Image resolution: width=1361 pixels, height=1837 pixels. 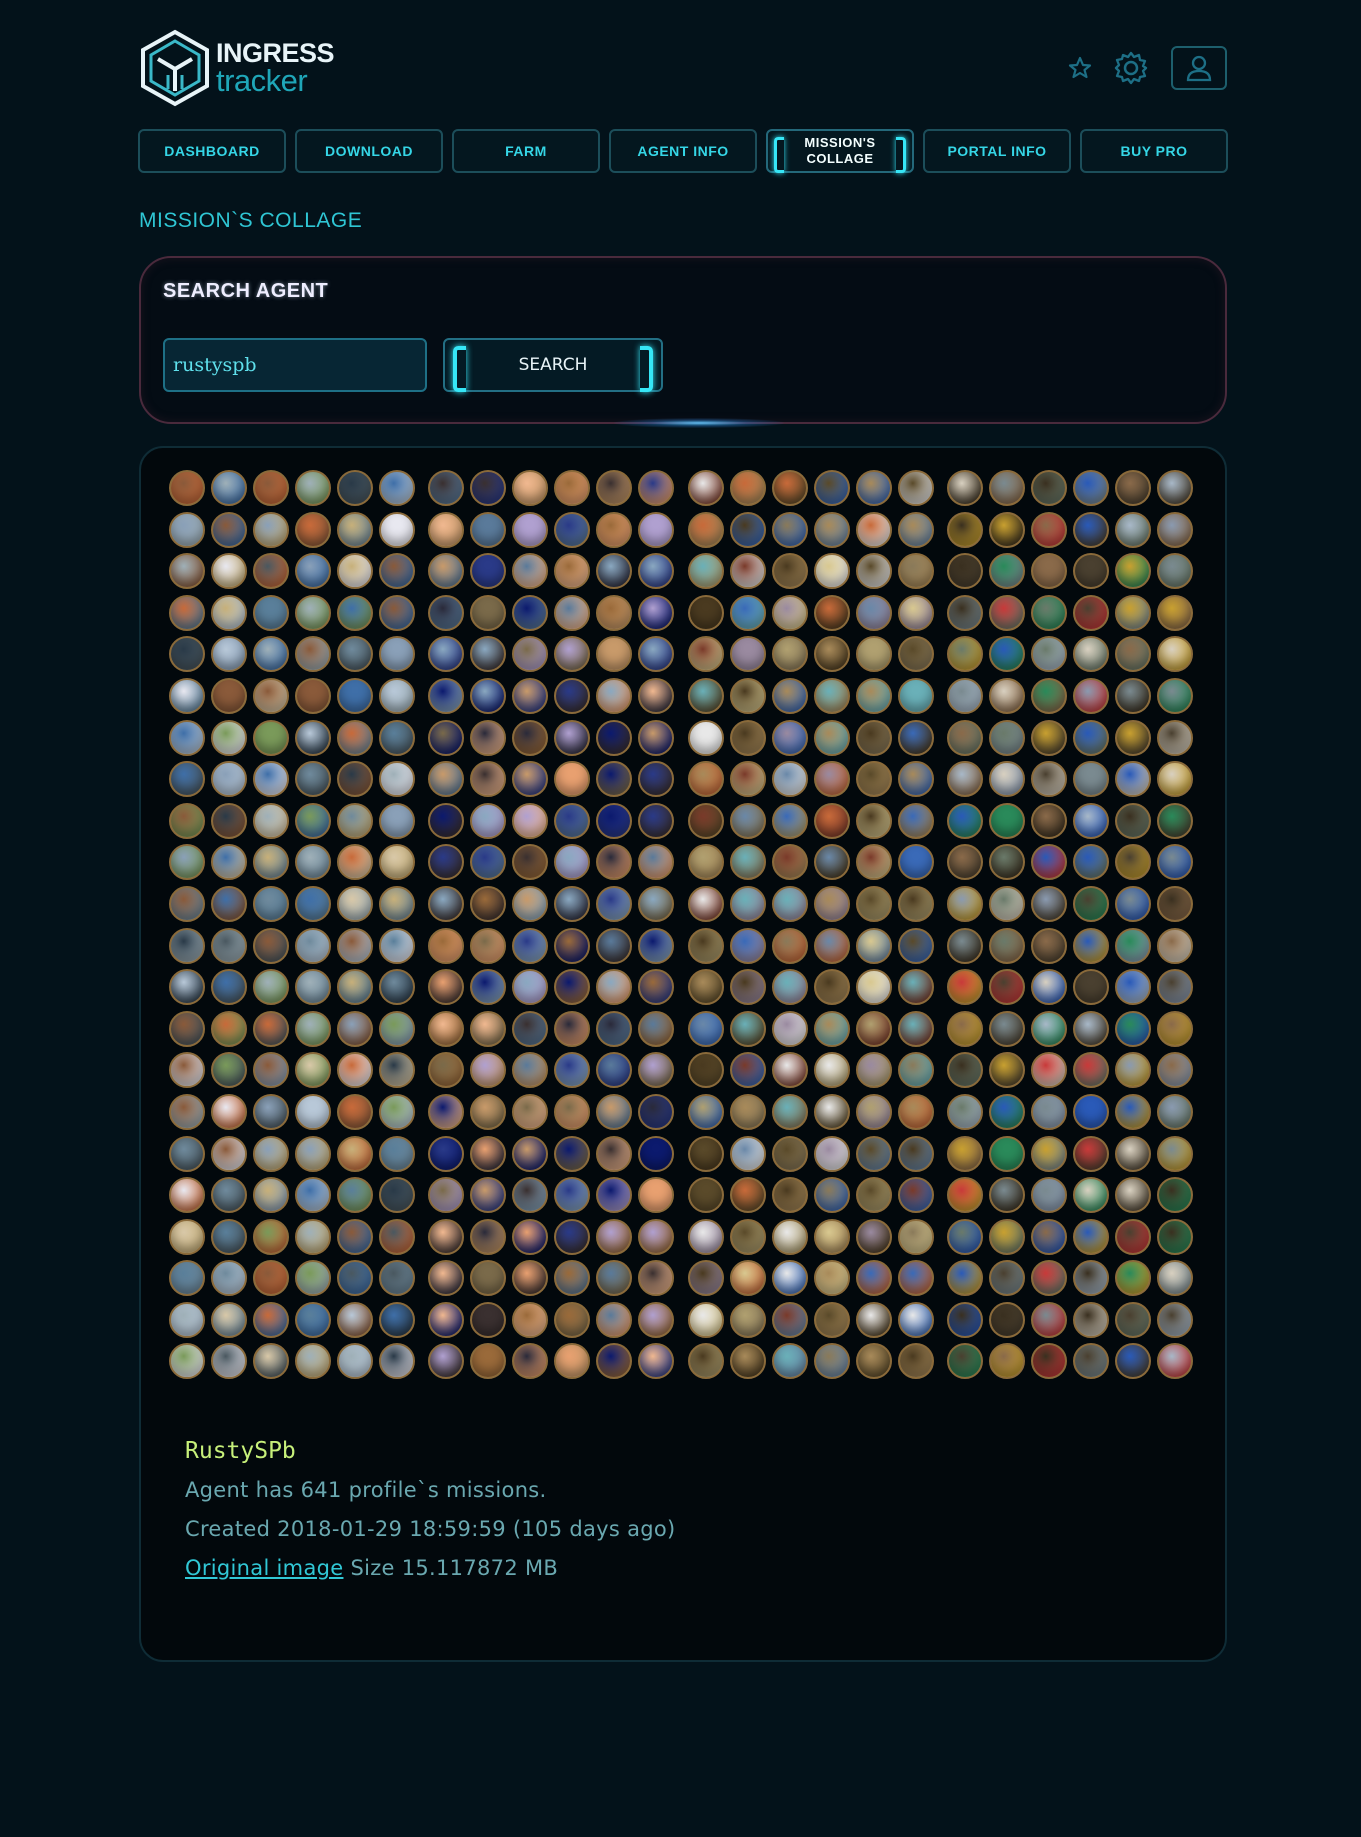 What do you see at coordinates (240, 68) in the screenshot?
I see `app-logo: INGRESS tracker` at bounding box center [240, 68].